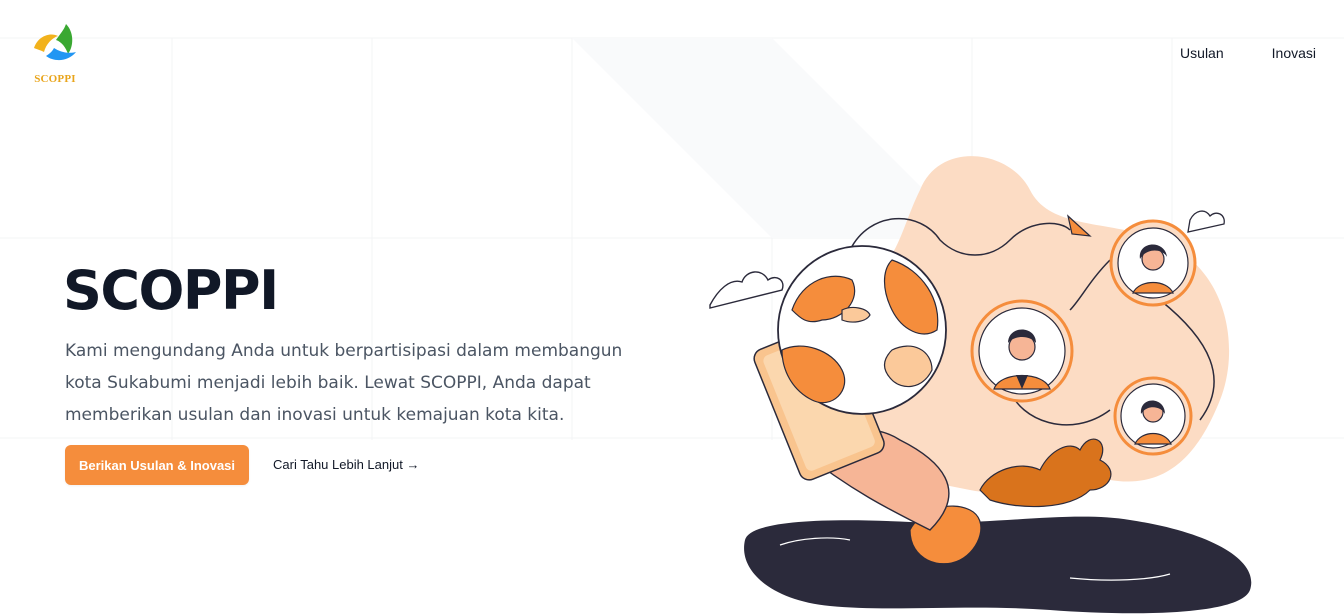 This screenshot has height=616, width=1344. Describe the element at coordinates (1202, 53) in the screenshot. I see `nav-item-usulan: Usulan` at that location.